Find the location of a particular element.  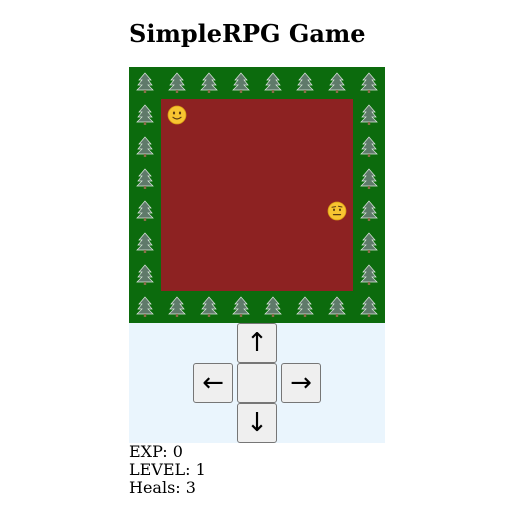

player-icon is located at coordinates (177, 115).